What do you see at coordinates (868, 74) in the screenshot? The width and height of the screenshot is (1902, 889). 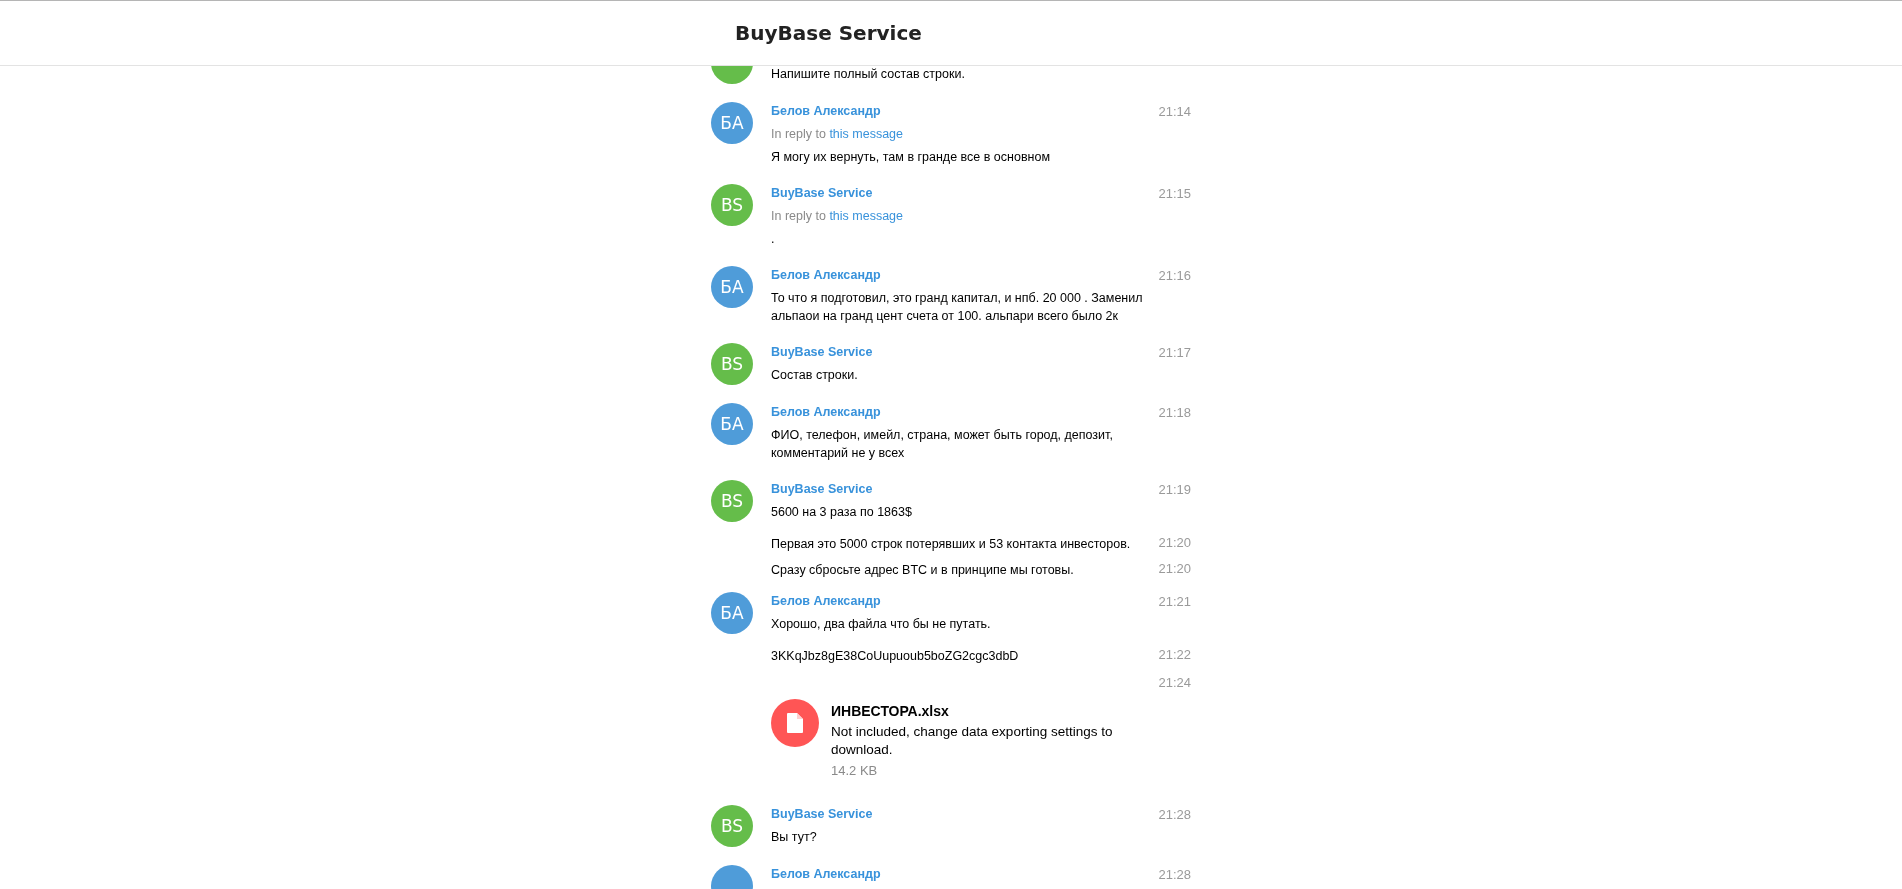 I see `message-text: Напишите полный состав строки.` at bounding box center [868, 74].